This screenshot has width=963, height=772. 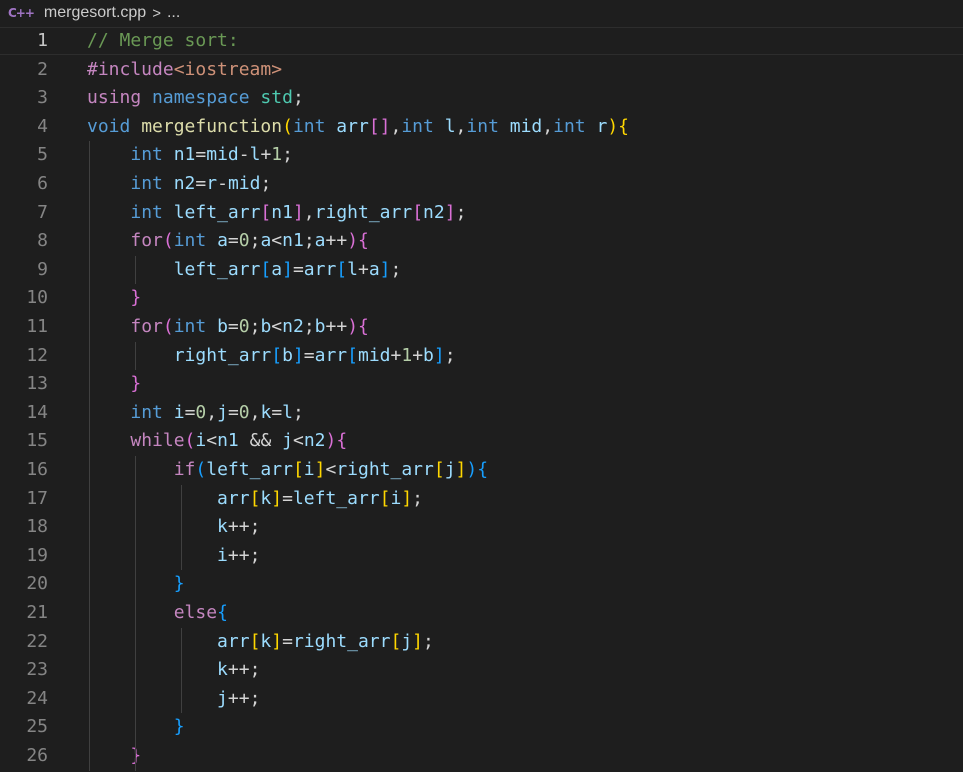 I want to click on code-token: =, so click(x=233, y=412).